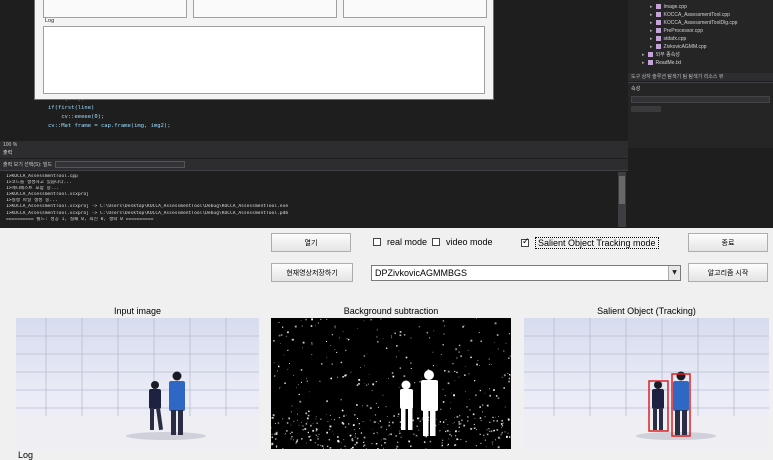 The width and height of the screenshot is (773, 460). What do you see at coordinates (314, 165) in the screenshot?
I see `output-toolbar: 출력 보기 선택(S): 빌드` at bounding box center [314, 165].